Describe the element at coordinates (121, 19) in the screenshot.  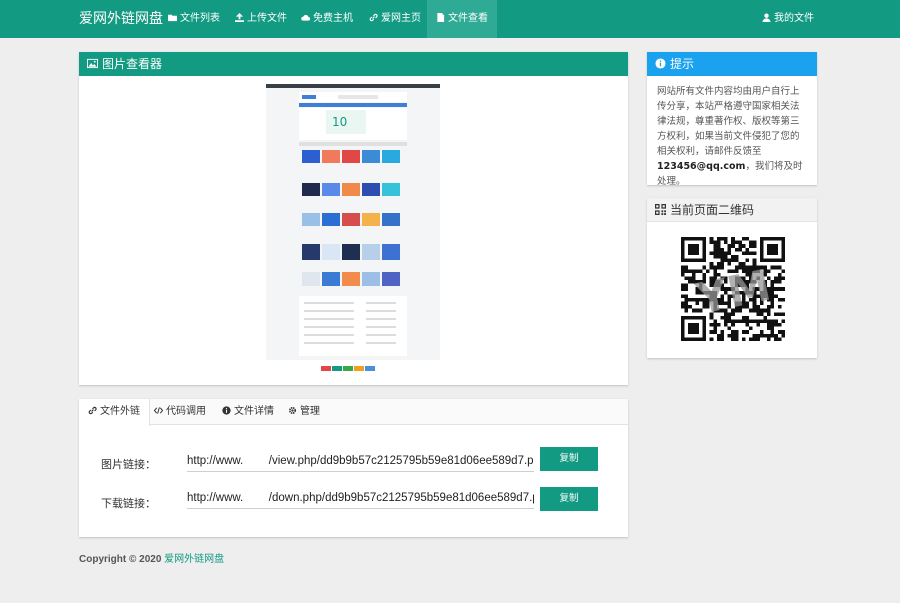
I see `brand-logo: 爱网外链网盘` at that location.